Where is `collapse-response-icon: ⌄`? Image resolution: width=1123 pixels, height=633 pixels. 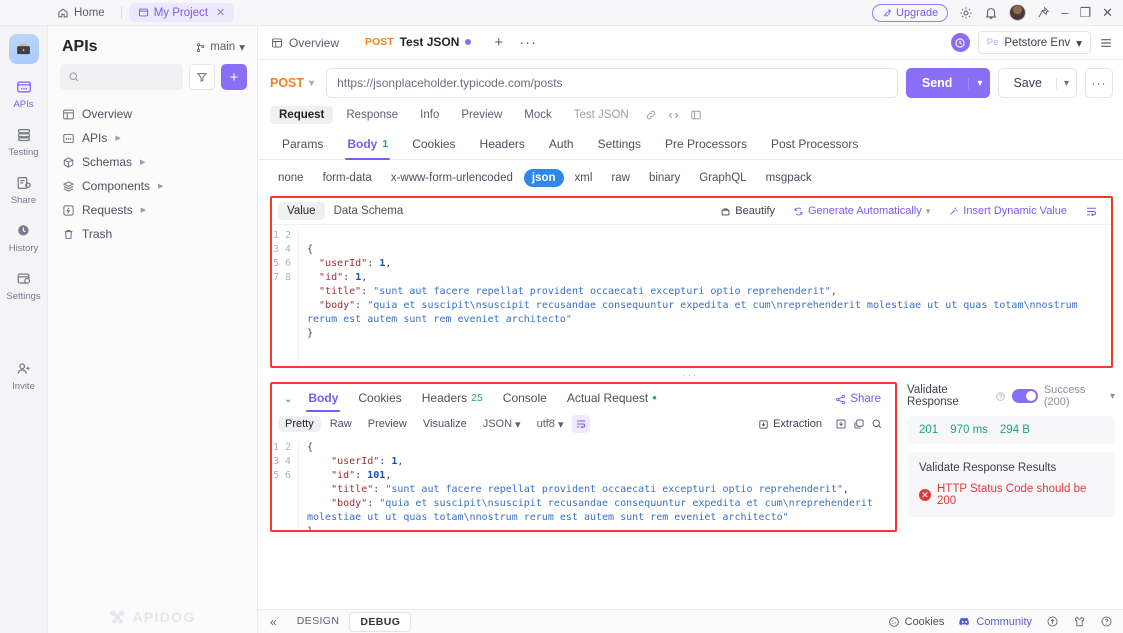 collapse-response-icon: ⌄ is located at coordinates (288, 399).